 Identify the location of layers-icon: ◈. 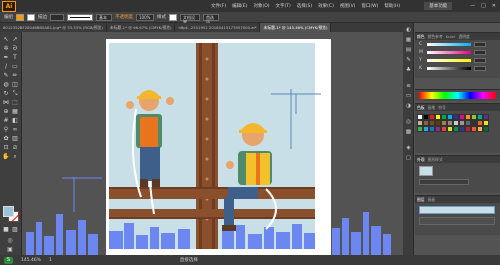
(408, 148).